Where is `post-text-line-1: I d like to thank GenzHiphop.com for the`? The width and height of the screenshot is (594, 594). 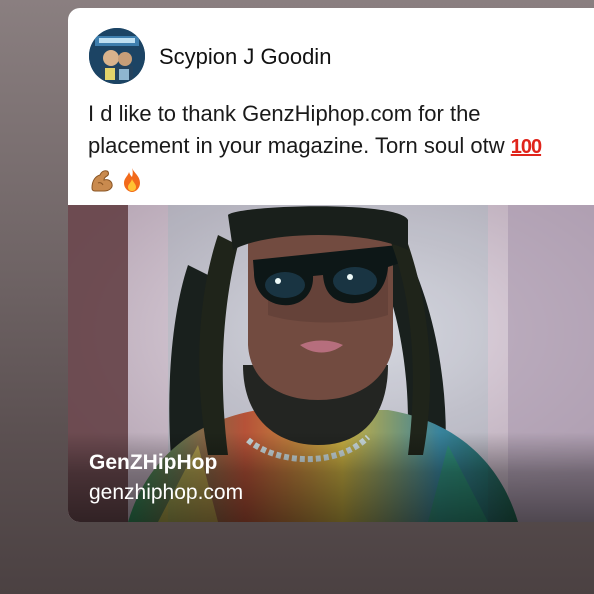
post-text-line-1: I d like to thank GenzHiphop.com for the is located at coordinates (284, 113).